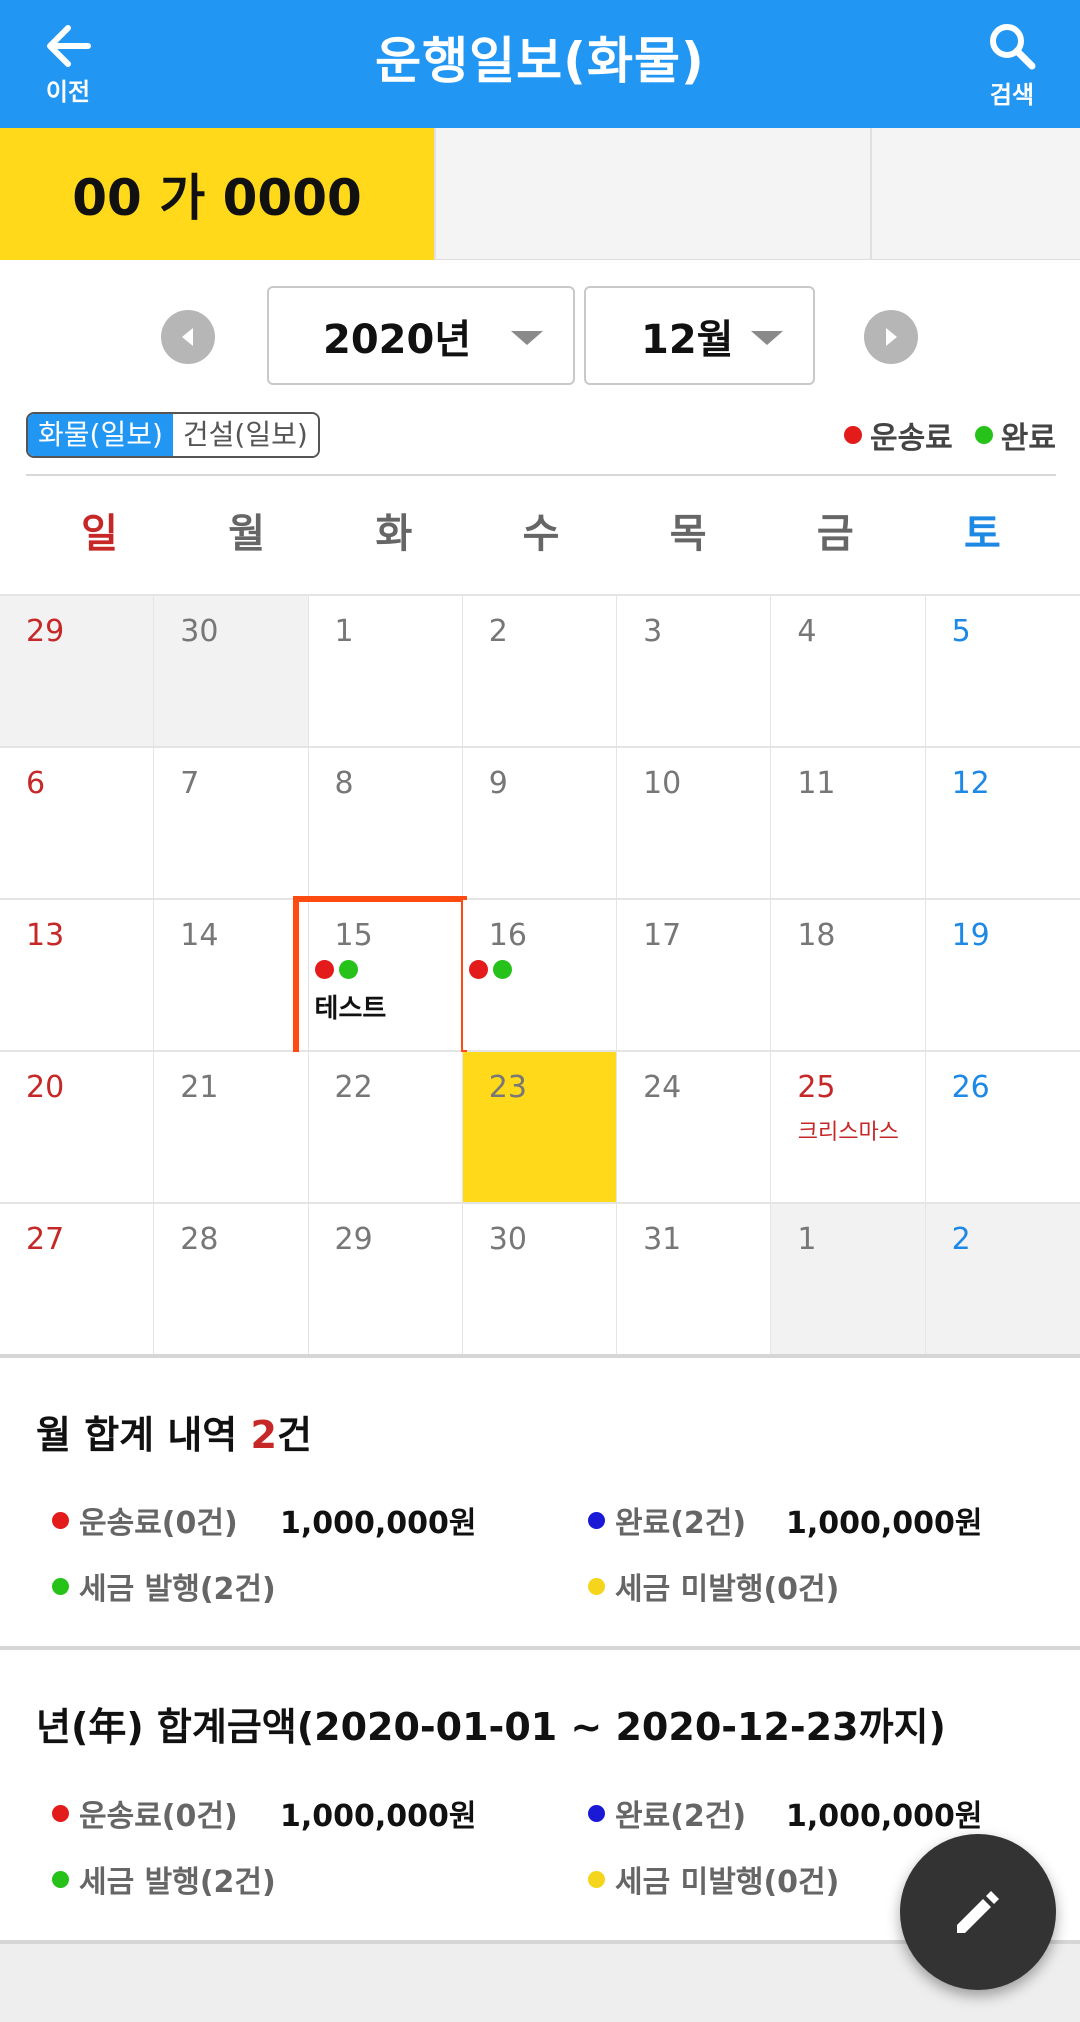 This screenshot has width=1080, height=2022. What do you see at coordinates (848, 1132) in the screenshot?
I see `holiday-label: 크리스마스` at bounding box center [848, 1132].